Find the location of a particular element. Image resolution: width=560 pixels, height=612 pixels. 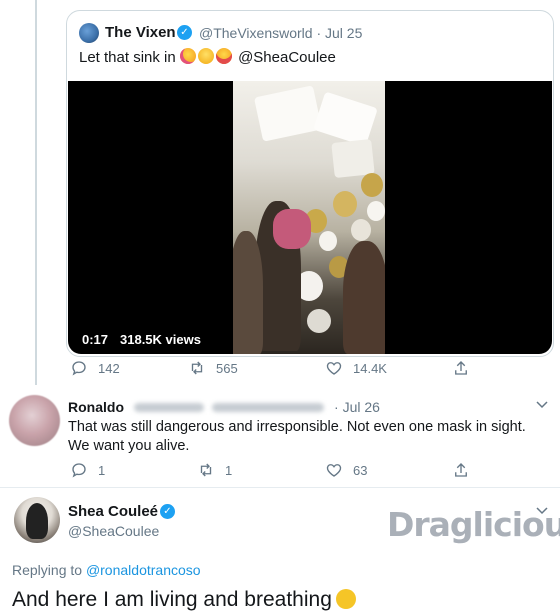

like-action: 14.4K is located at coordinates (356, 368).